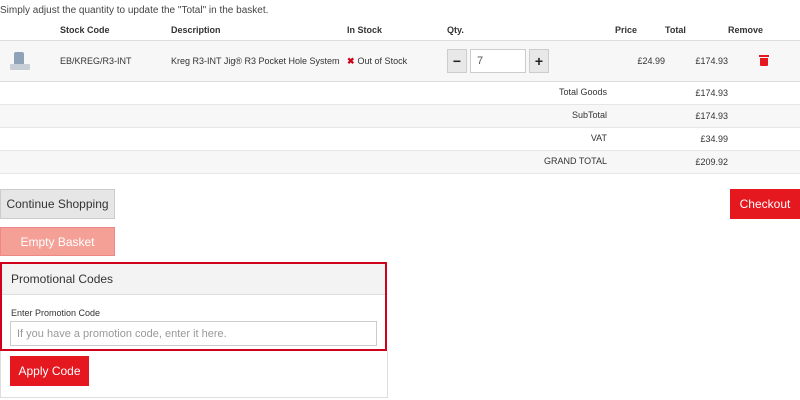 The height and width of the screenshot is (400, 800). I want to click on stock-status: Out of Stock, so click(382, 60).